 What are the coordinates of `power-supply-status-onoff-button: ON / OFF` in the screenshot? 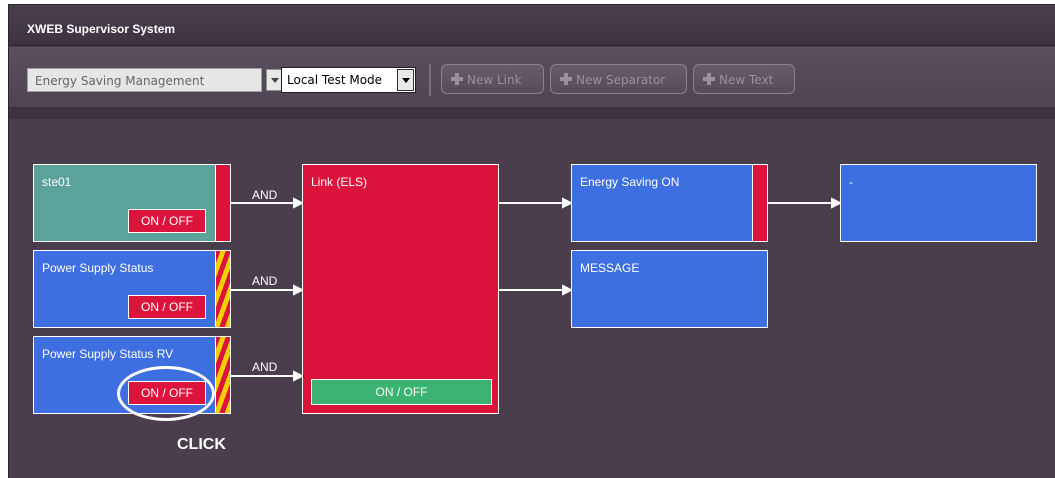 It's located at (167, 307).